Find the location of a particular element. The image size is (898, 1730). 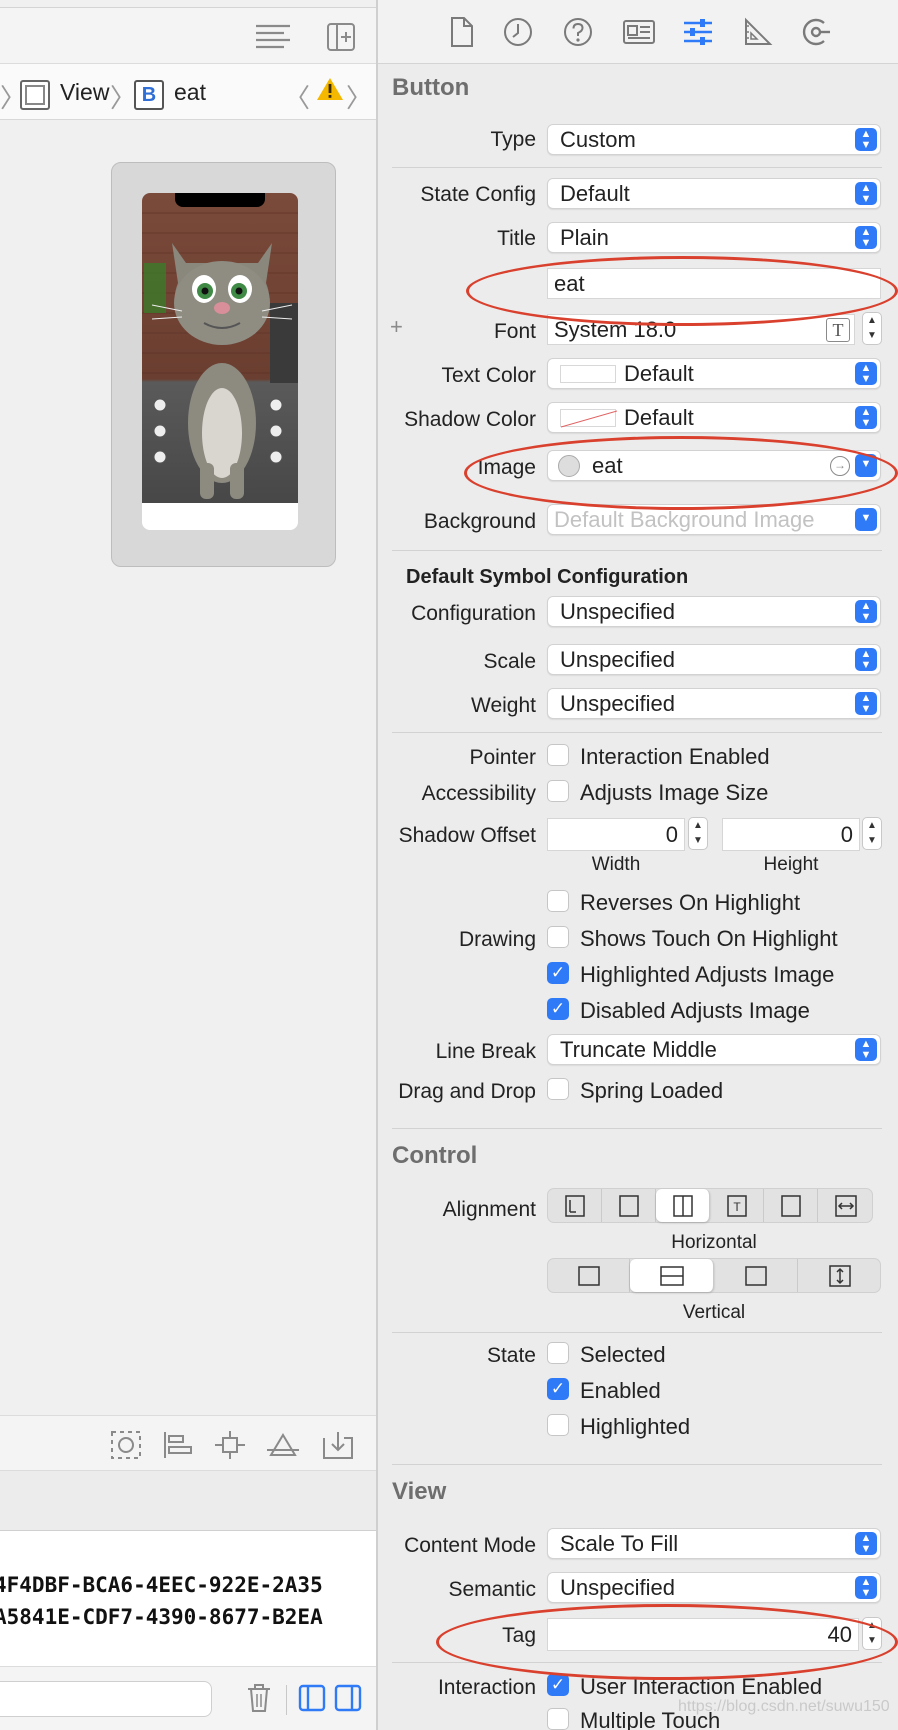

vertical-alignment-control is located at coordinates (714, 1275).